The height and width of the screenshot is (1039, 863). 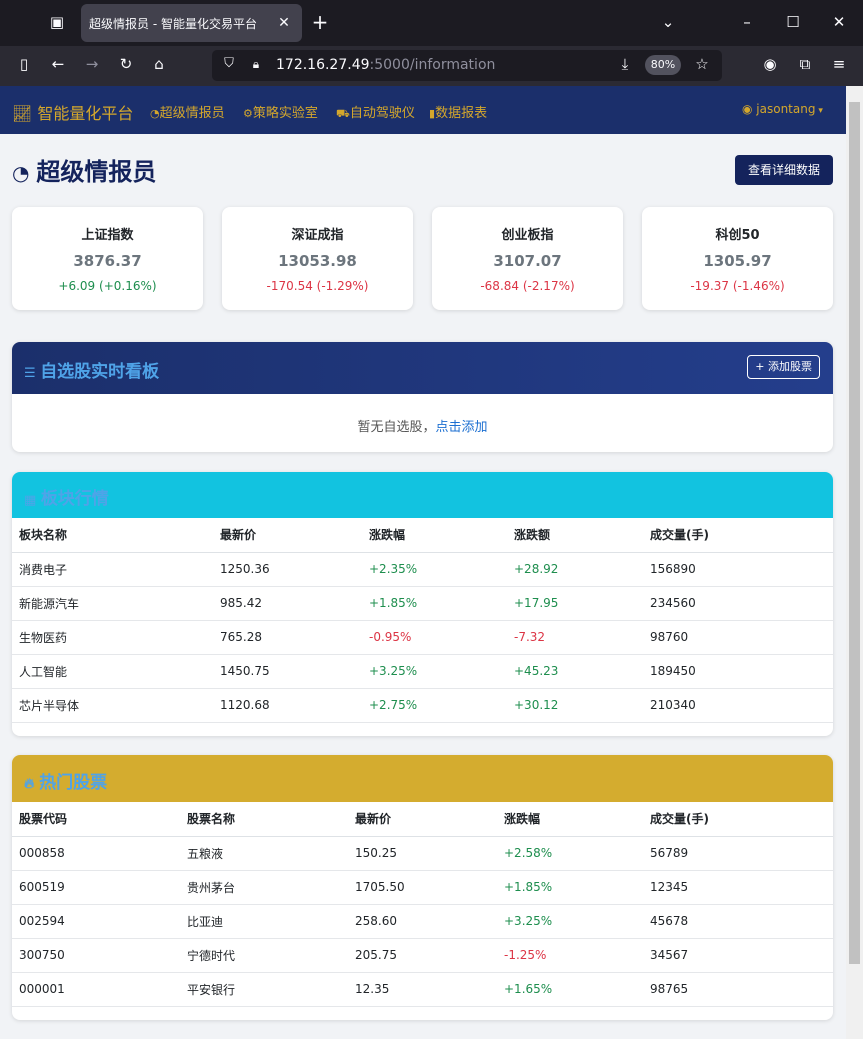 What do you see at coordinates (737, 286) in the screenshot?
I see `index-change: -19.37 (-1.46%)` at bounding box center [737, 286].